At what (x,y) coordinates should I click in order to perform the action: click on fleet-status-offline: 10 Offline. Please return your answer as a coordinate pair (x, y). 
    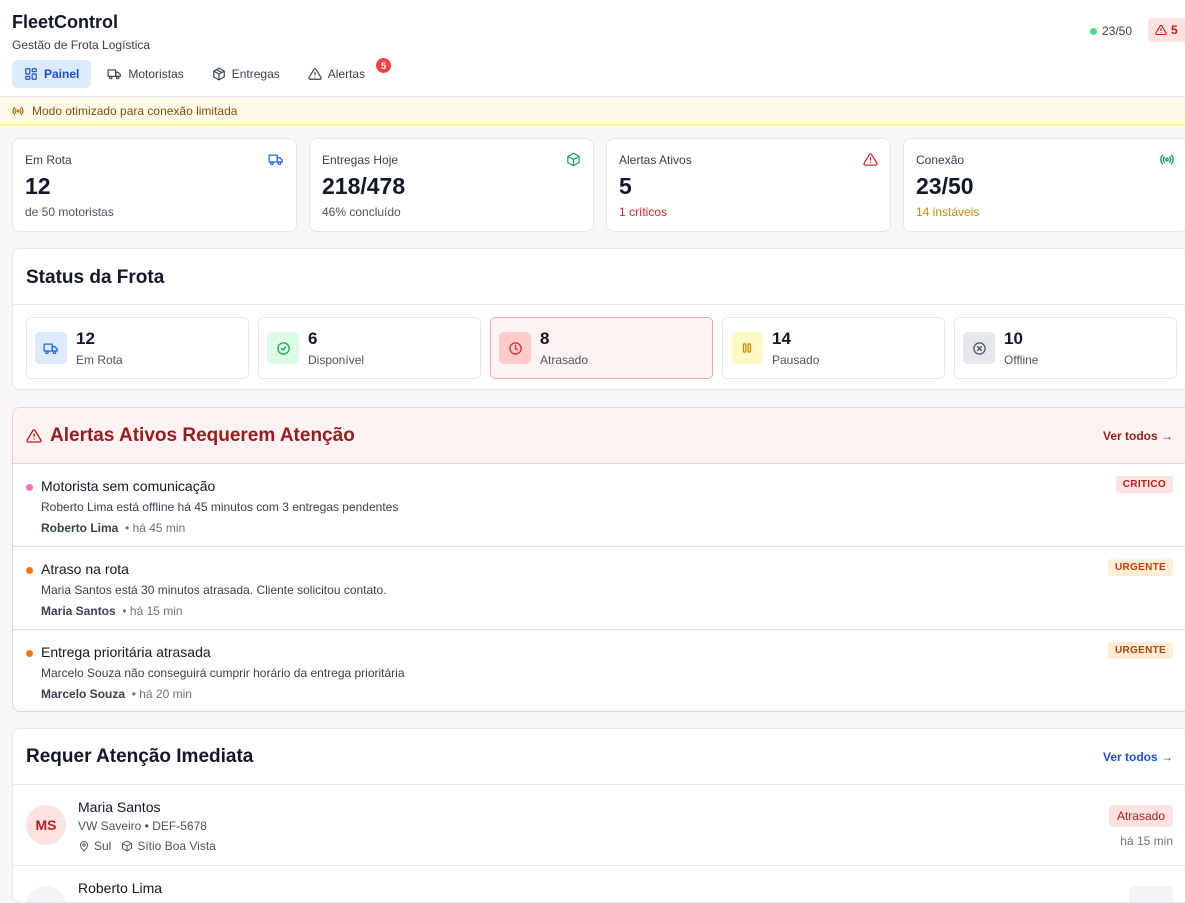
    Looking at the image, I should click on (1065, 348).